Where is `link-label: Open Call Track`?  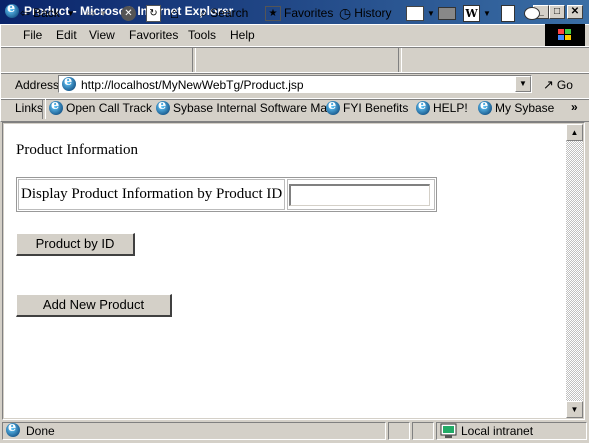 link-label: Open Call Track is located at coordinates (109, 108).